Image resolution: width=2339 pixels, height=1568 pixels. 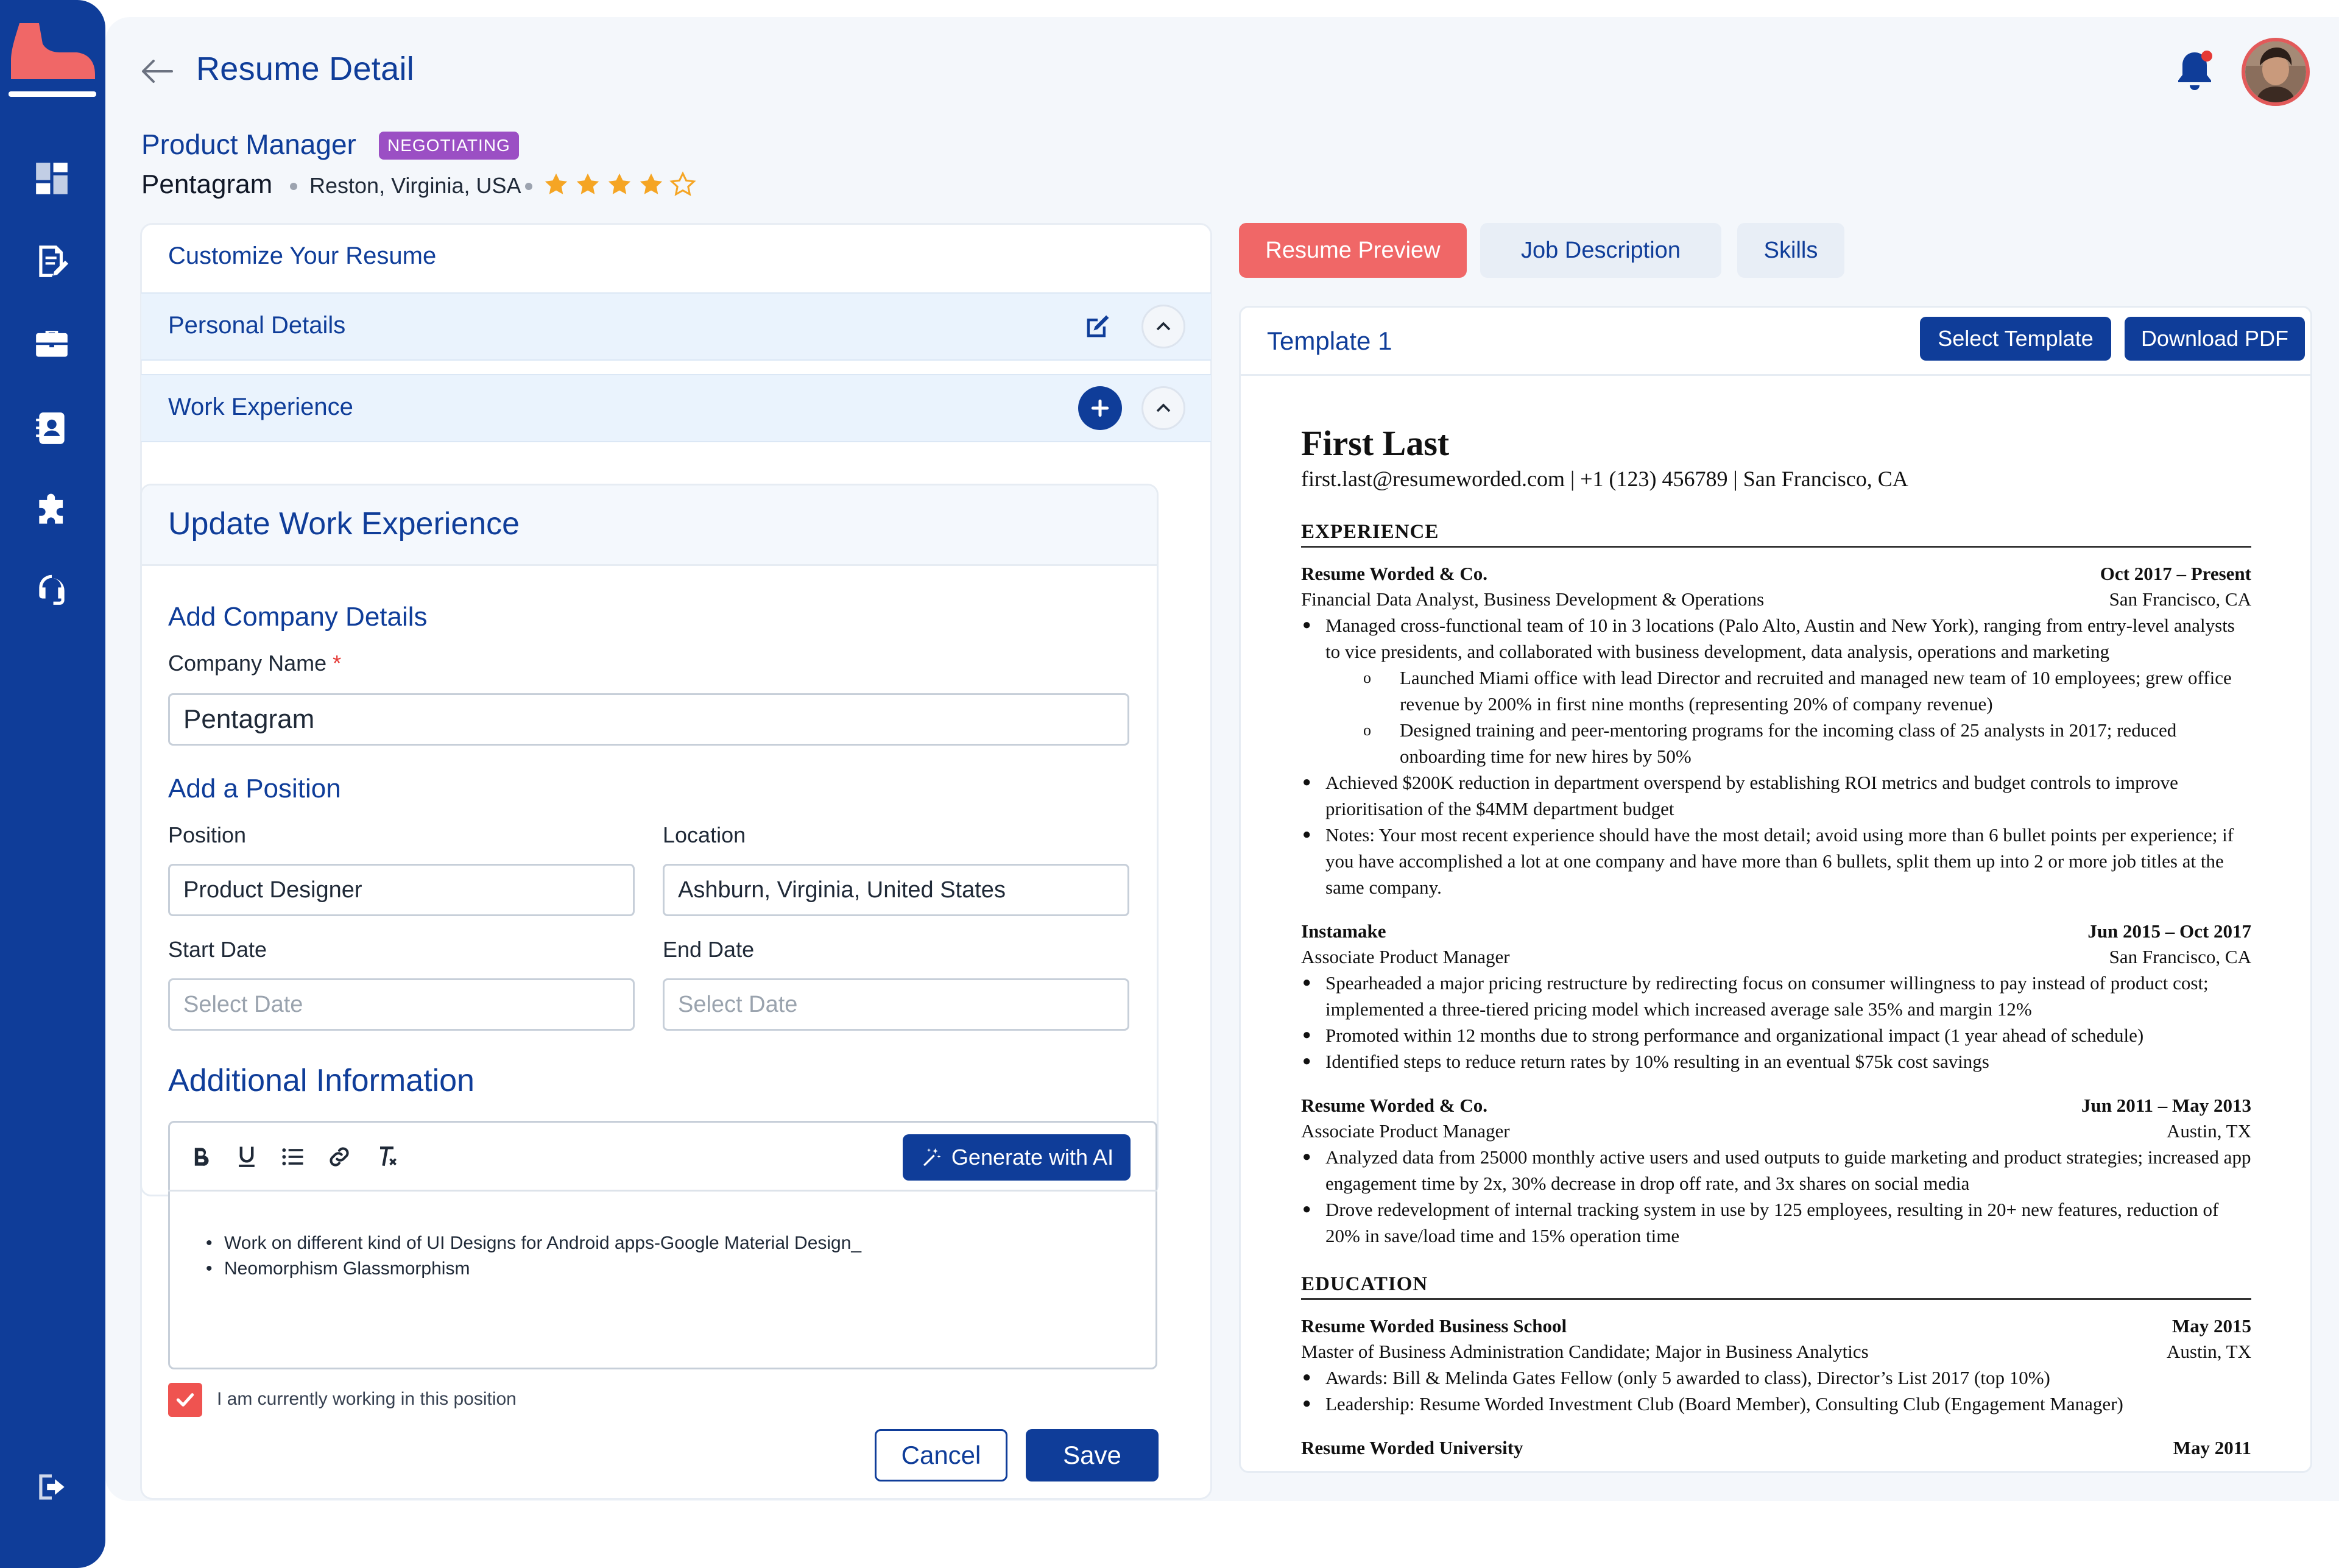 I want to click on customize-title: Customize Your Resume, so click(x=302, y=255).